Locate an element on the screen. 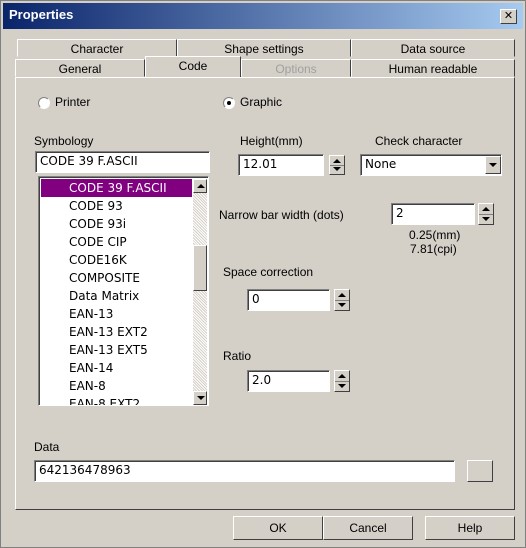 This screenshot has height=548, width=526. list-item: CODE 93 is located at coordinates (116, 206).